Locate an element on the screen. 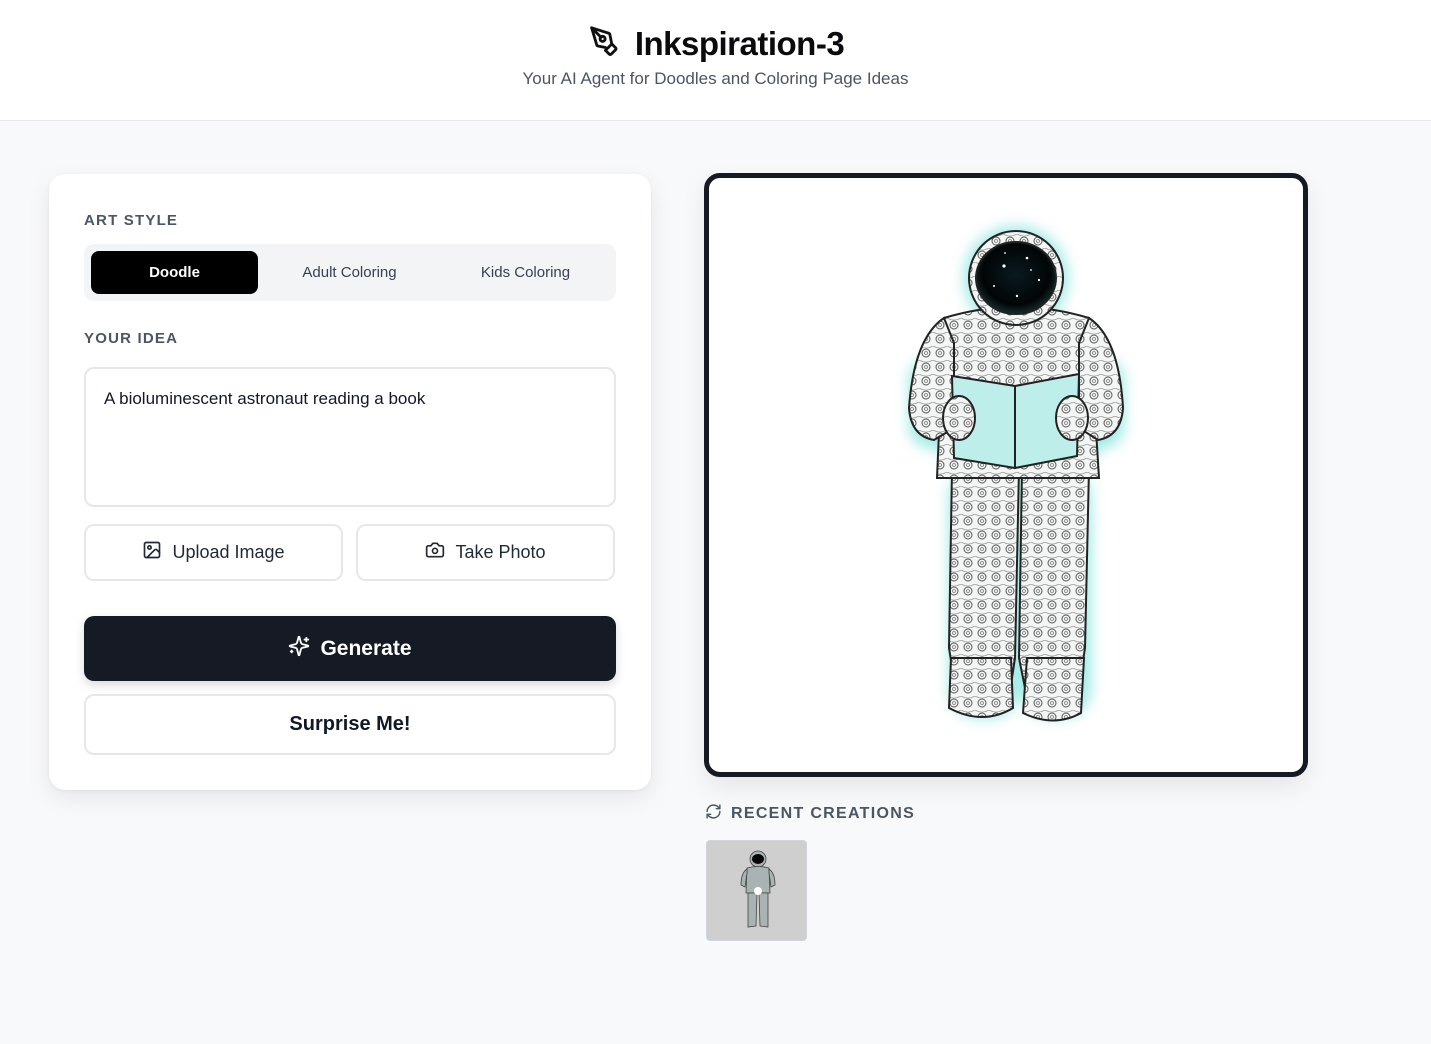 The height and width of the screenshot is (1044, 1431). art-style-selector: Doodle Adult Coloring Kids Coloring is located at coordinates (350, 272).